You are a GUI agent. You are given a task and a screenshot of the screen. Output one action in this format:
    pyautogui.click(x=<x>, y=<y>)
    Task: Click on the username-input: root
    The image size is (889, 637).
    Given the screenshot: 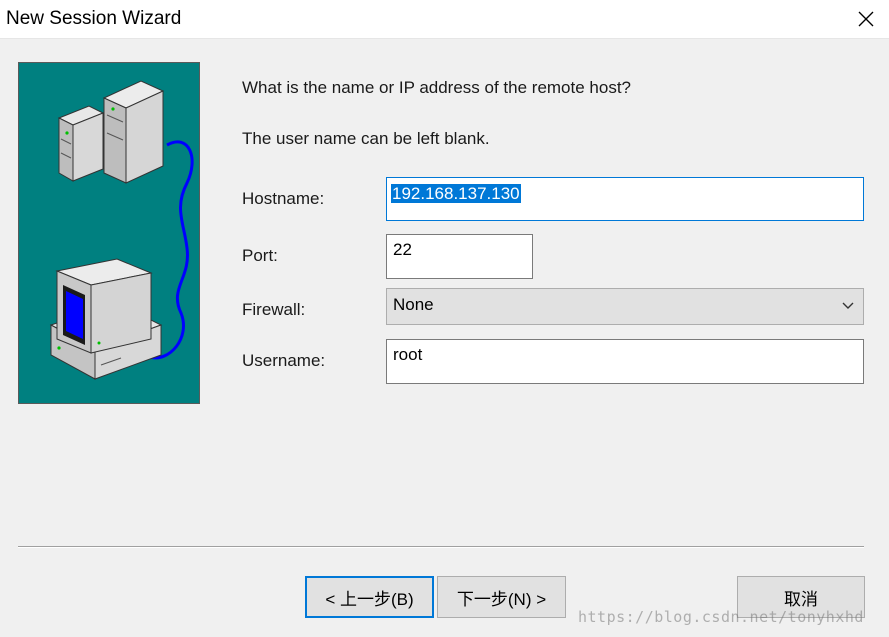 What is the action you would take?
    pyautogui.click(x=625, y=361)
    